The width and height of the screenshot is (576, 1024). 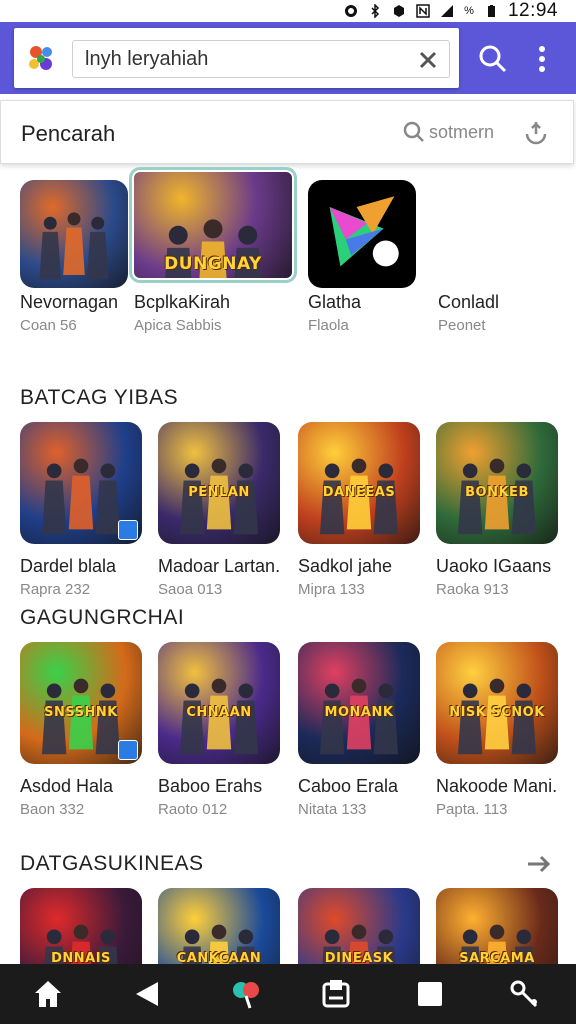 I want to click on bluetooth-status-icon, so click(x=375, y=11).